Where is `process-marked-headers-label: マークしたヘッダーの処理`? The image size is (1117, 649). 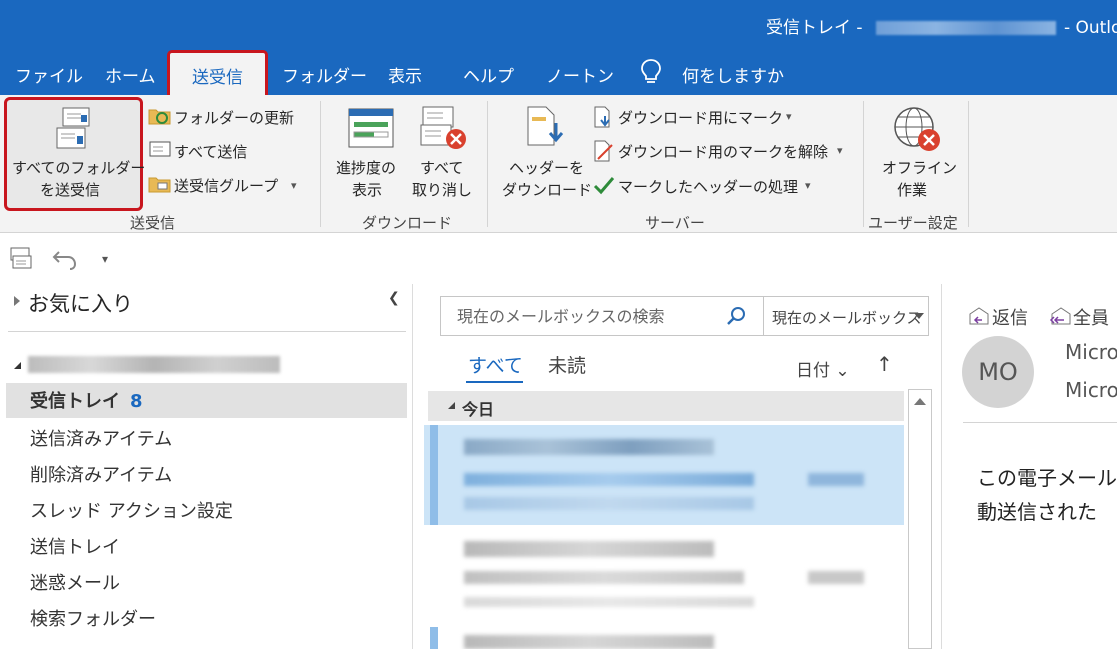 process-marked-headers-label: マークしたヘッダーの処理 is located at coordinates (708, 187).